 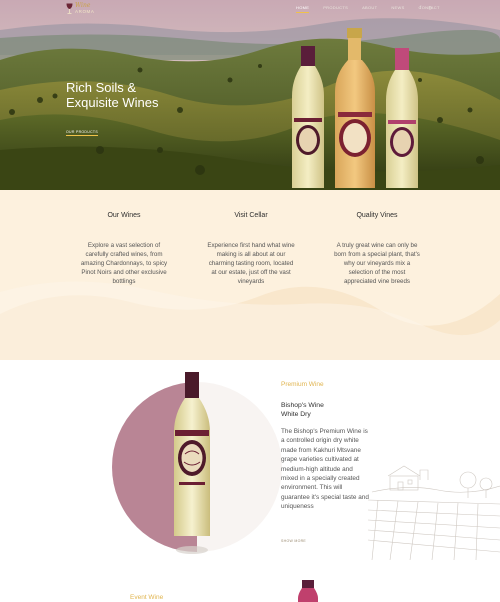 What do you see at coordinates (296, 414) in the screenshot?
I see `product-title-line-2: White Dry` at bounding box center [296, 414].